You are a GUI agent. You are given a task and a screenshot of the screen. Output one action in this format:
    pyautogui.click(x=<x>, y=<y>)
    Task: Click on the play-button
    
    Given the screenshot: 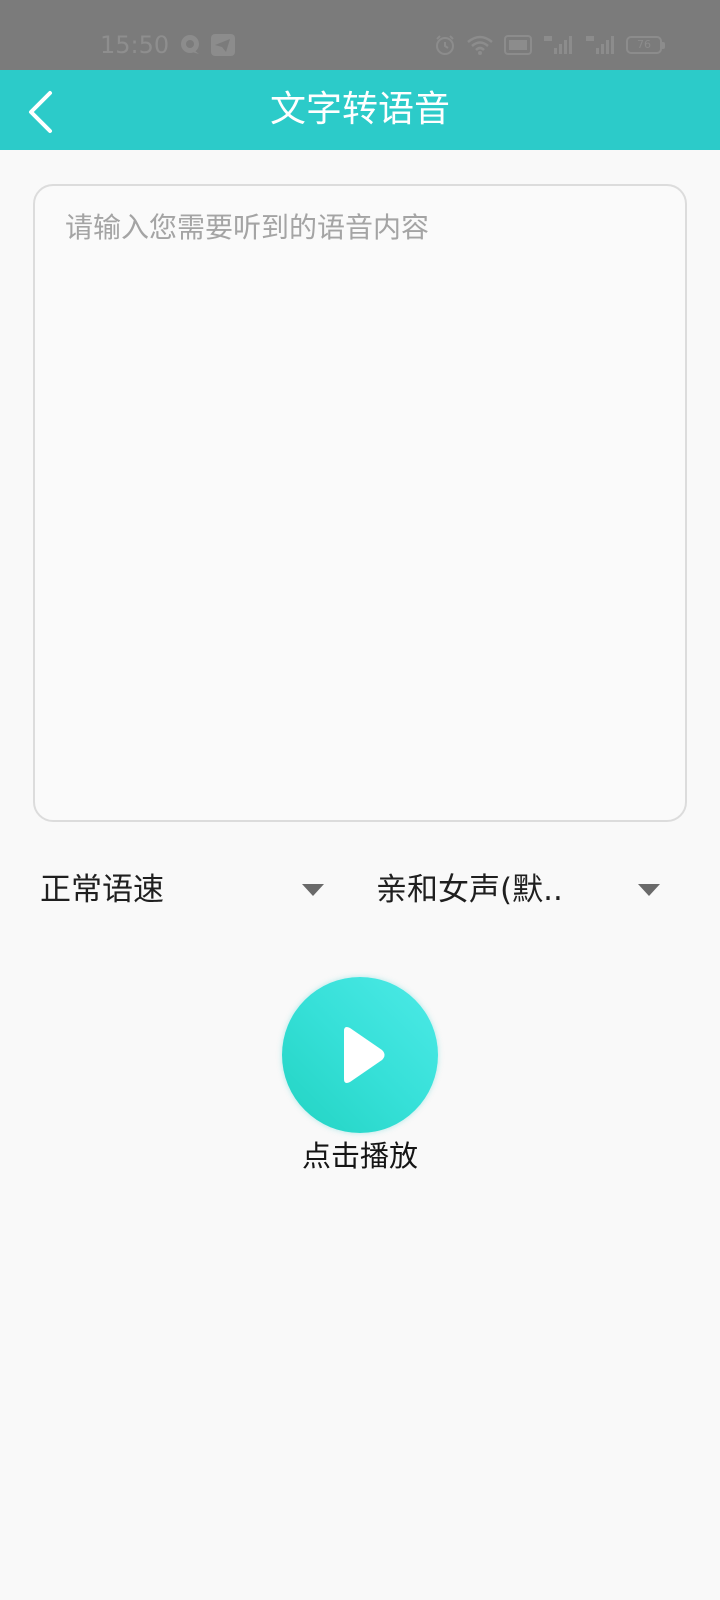 What is the action you would take?
    pyautogui.click(x=360, y=1055)
    